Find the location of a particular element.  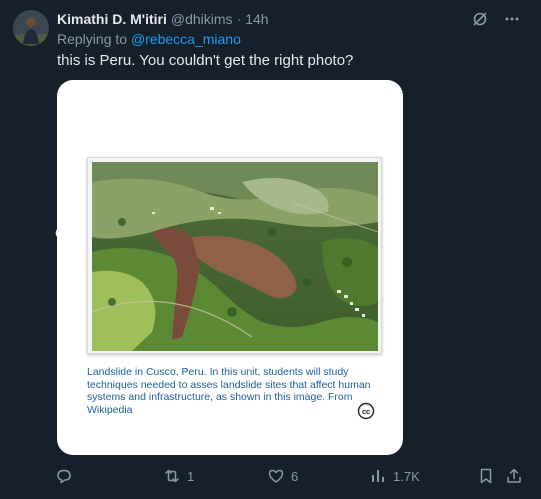

handle: @dhikims is located at coordinates (202, 19).